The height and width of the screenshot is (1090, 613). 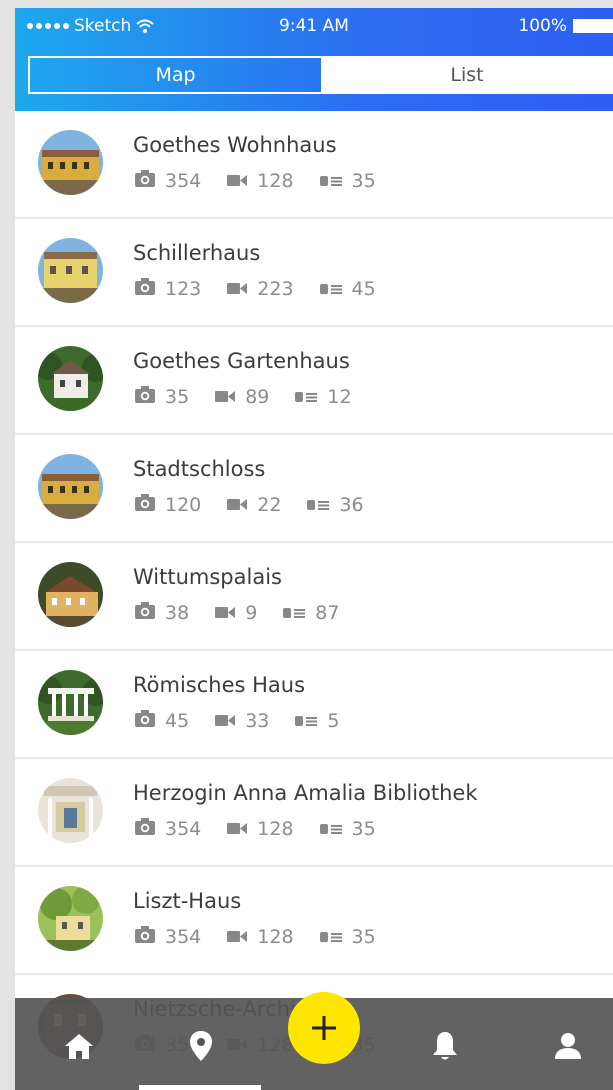 I want to click on video-count: 33, so click(x=257, y=721).